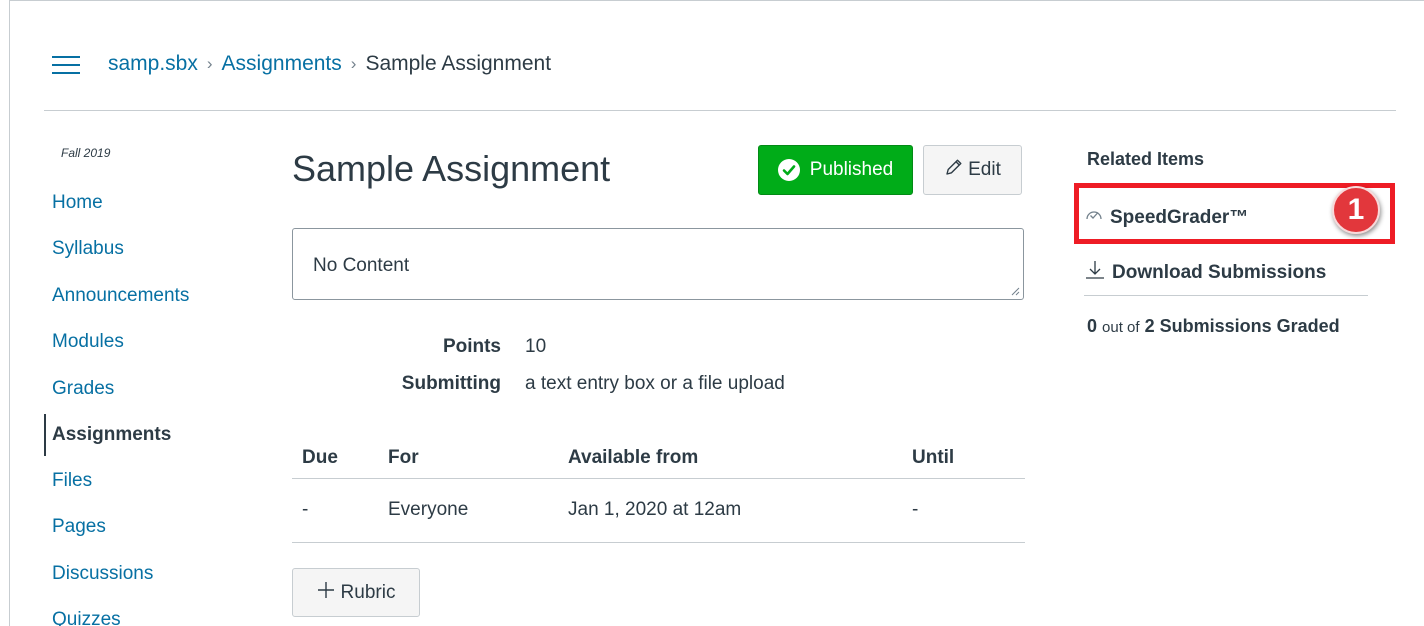 This screenshot has width=1424, height=626. What do you see at coordinates (86, 153) in the screenshot?
I see `term-label: Fall 2019` at bounding box center [86, 153].